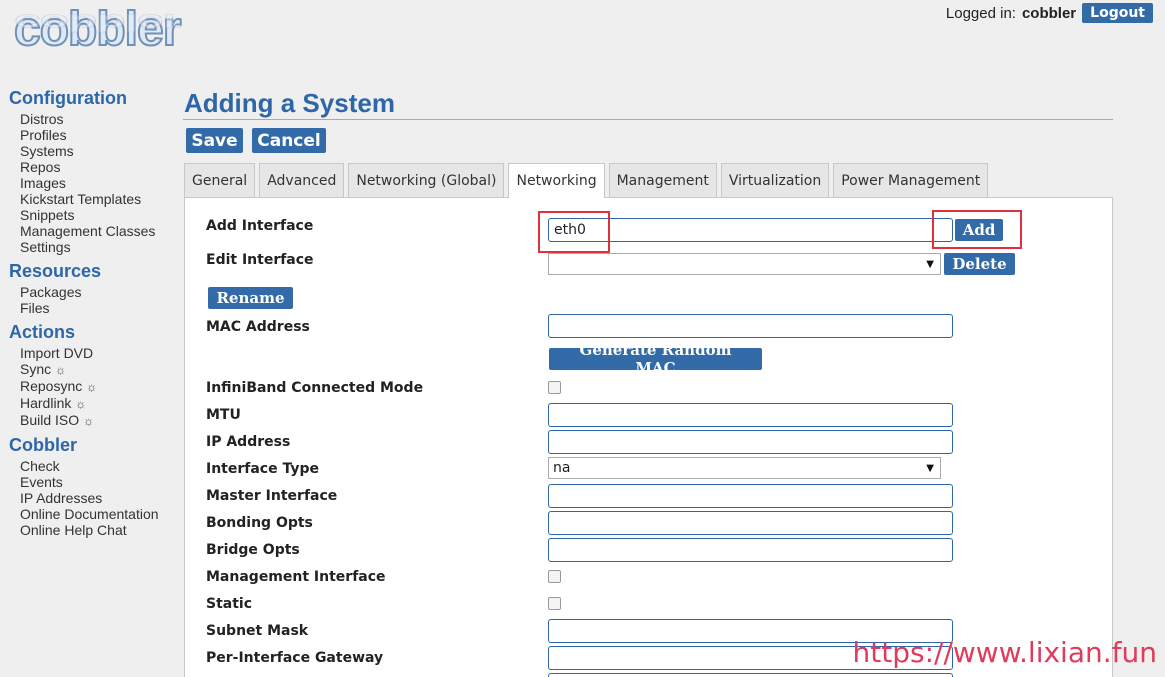  Describe the element at coordinates (99, 167) in the screenshot. I see `sidebar-item-repos: Repos` at that location.